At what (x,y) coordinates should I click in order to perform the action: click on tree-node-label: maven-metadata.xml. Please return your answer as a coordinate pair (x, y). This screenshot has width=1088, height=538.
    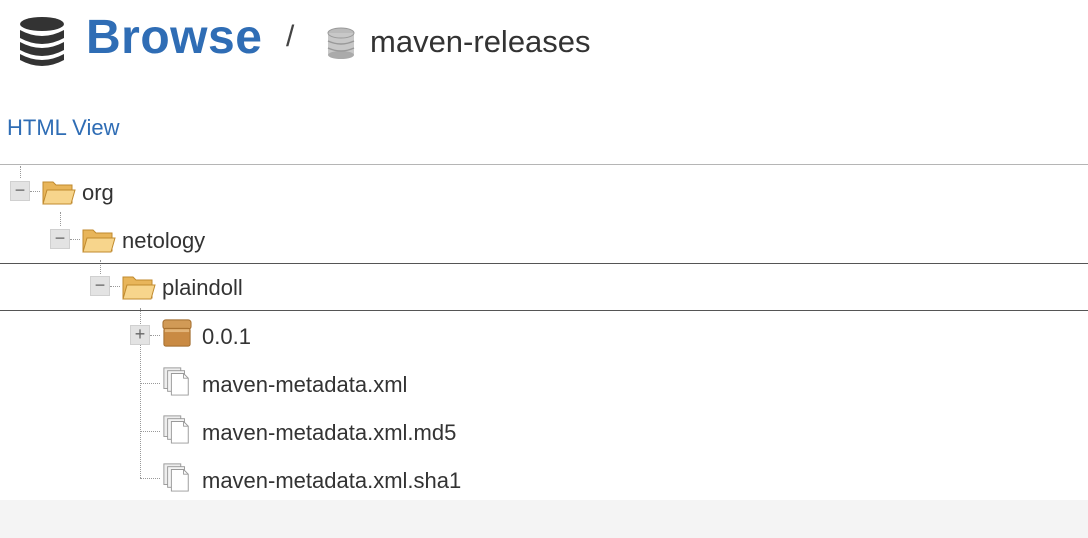
    Looking at the image, I should click on (305, 384).